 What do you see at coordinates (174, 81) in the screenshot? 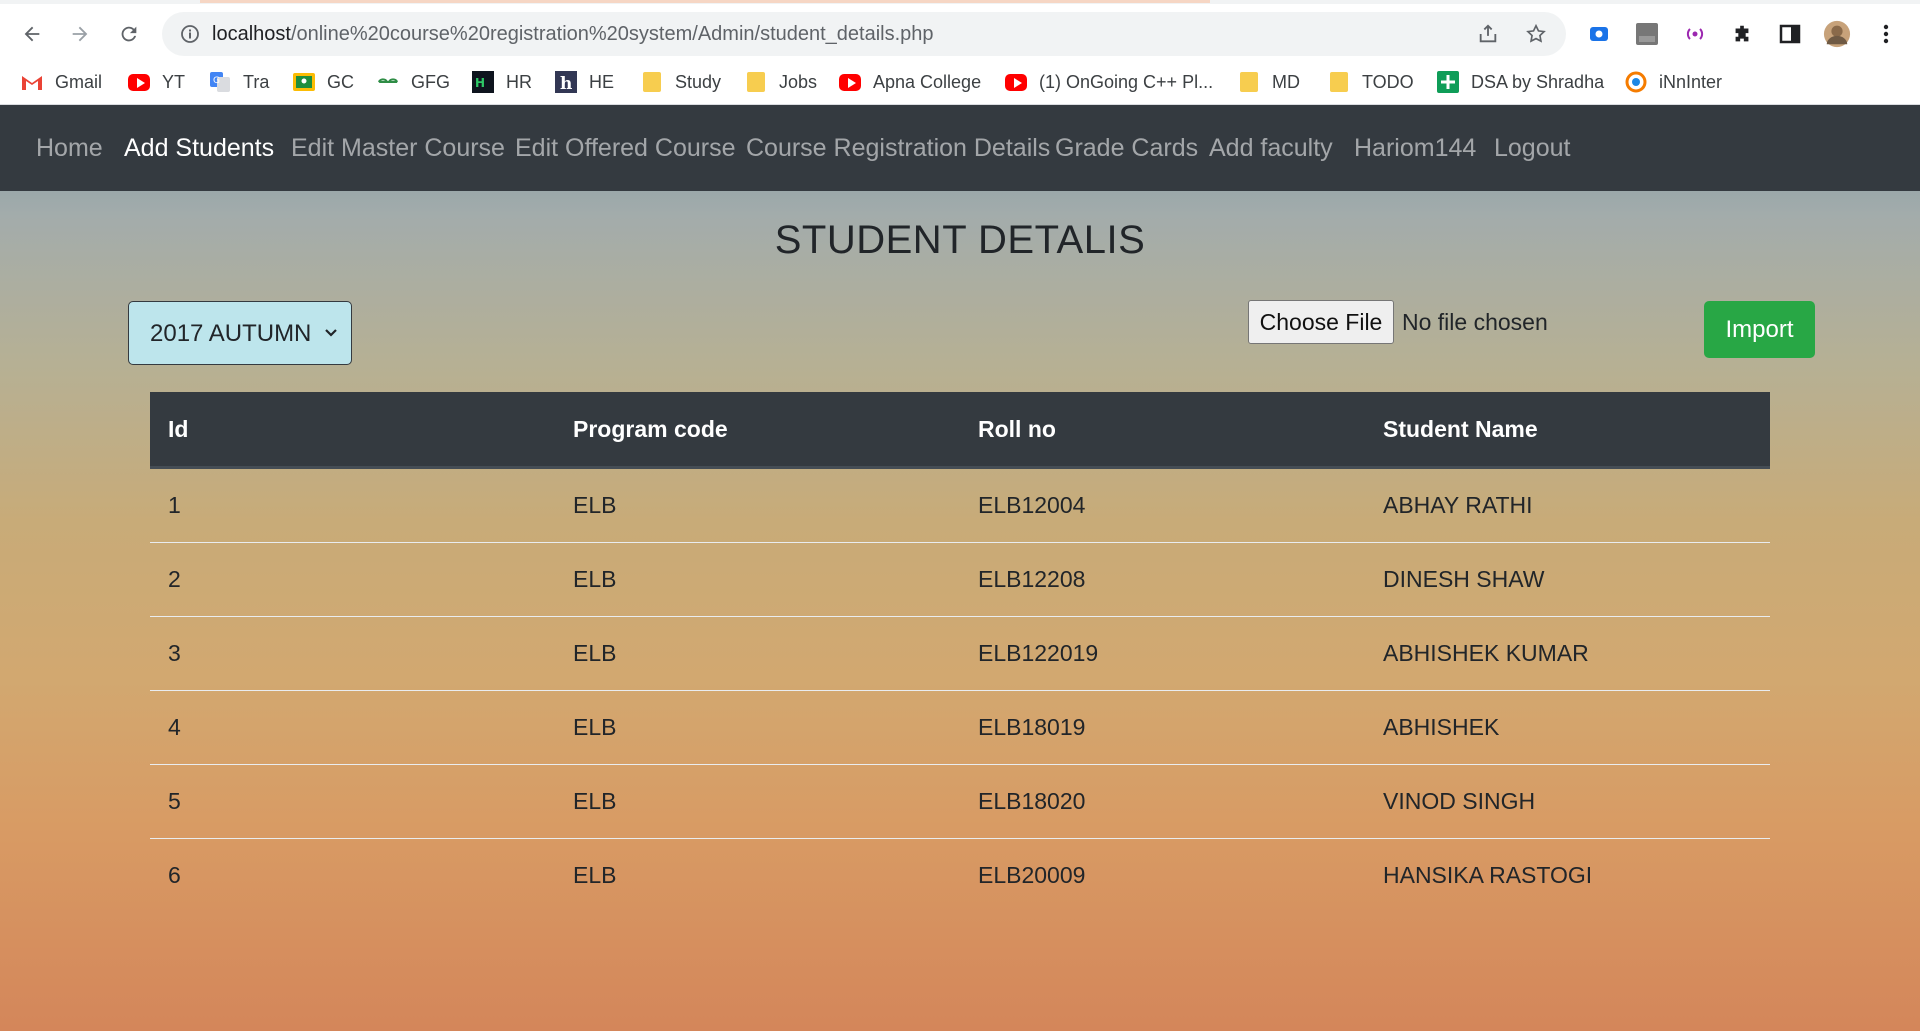
I see `bookmark-label: YT` at bounding box center [174, 81].